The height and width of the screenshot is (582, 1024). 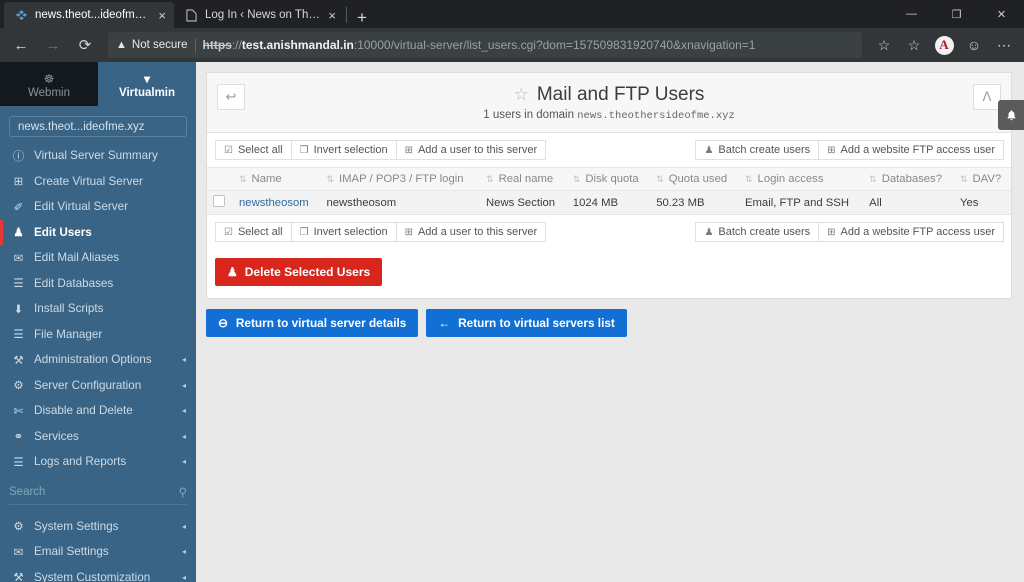 I want to click on column-header-databases: ⇅ Databases?, so click(x=908, y=179).